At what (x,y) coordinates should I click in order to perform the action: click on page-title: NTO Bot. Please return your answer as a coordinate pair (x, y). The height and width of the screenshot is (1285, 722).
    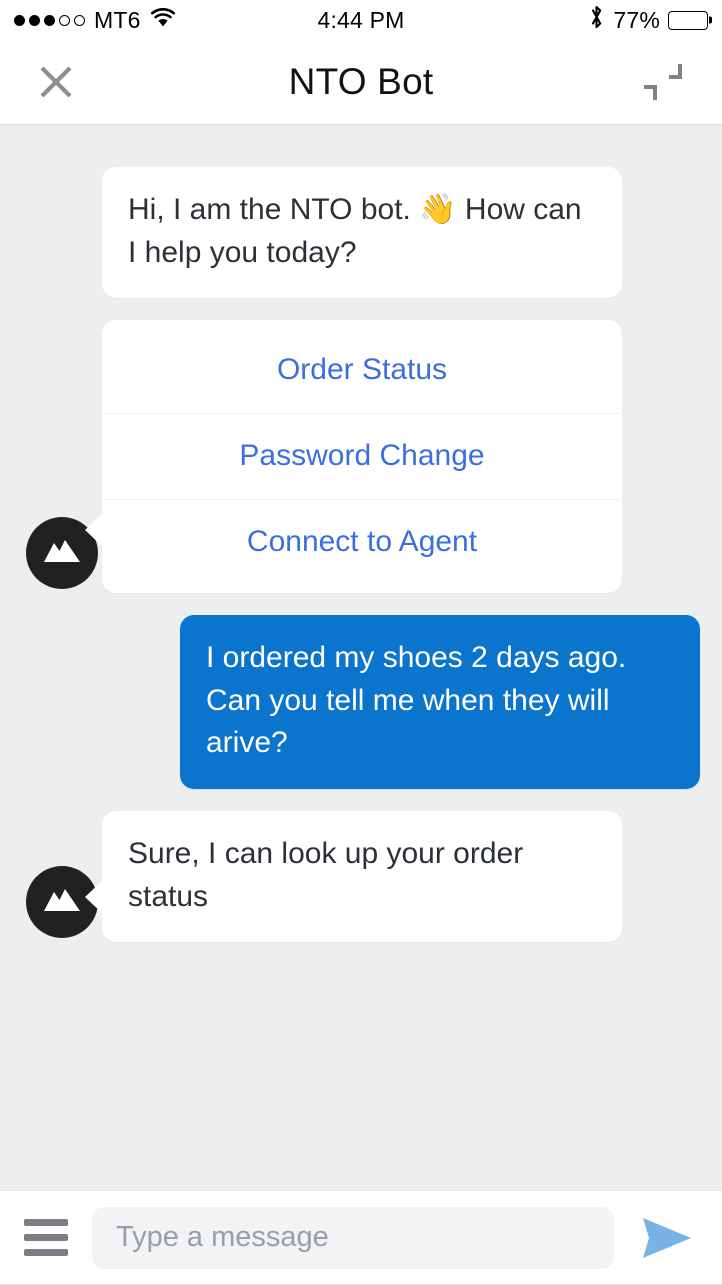
    Looking at the image, I should click on (361, 81).